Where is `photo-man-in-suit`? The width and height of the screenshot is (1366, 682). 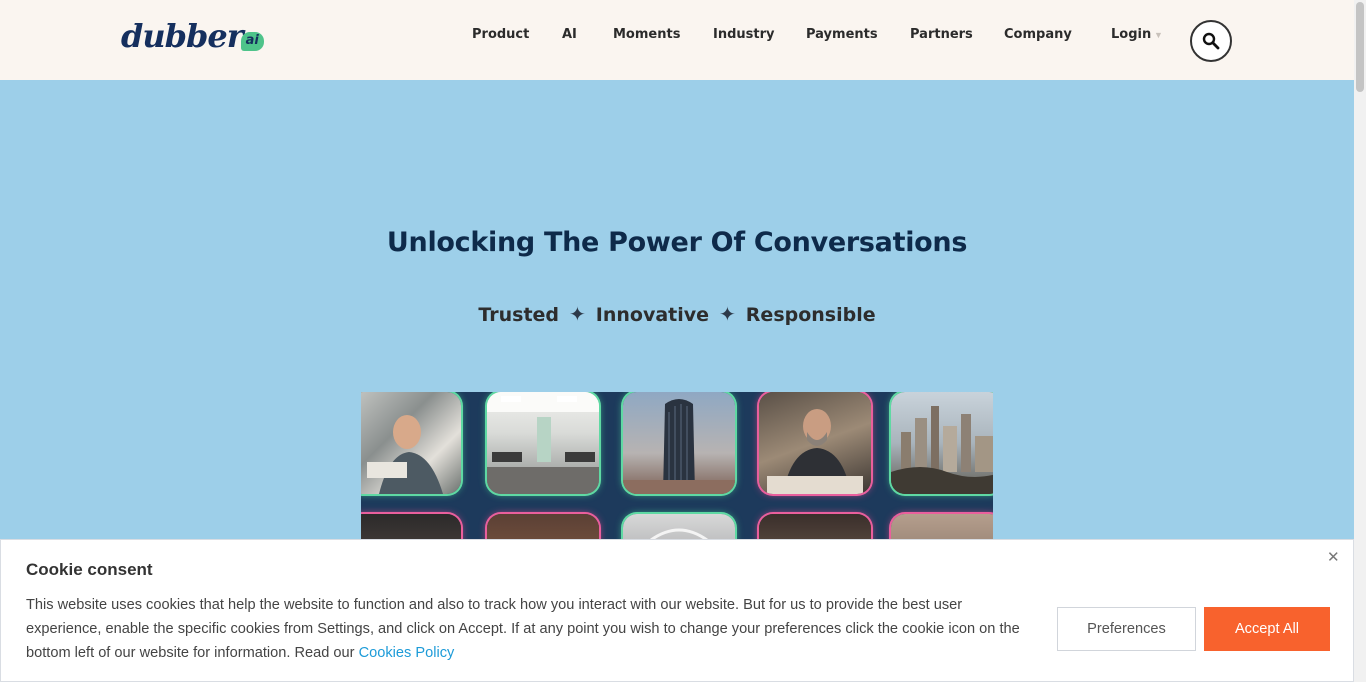 photo-man-in-suit is located at coordinates (815, 443).